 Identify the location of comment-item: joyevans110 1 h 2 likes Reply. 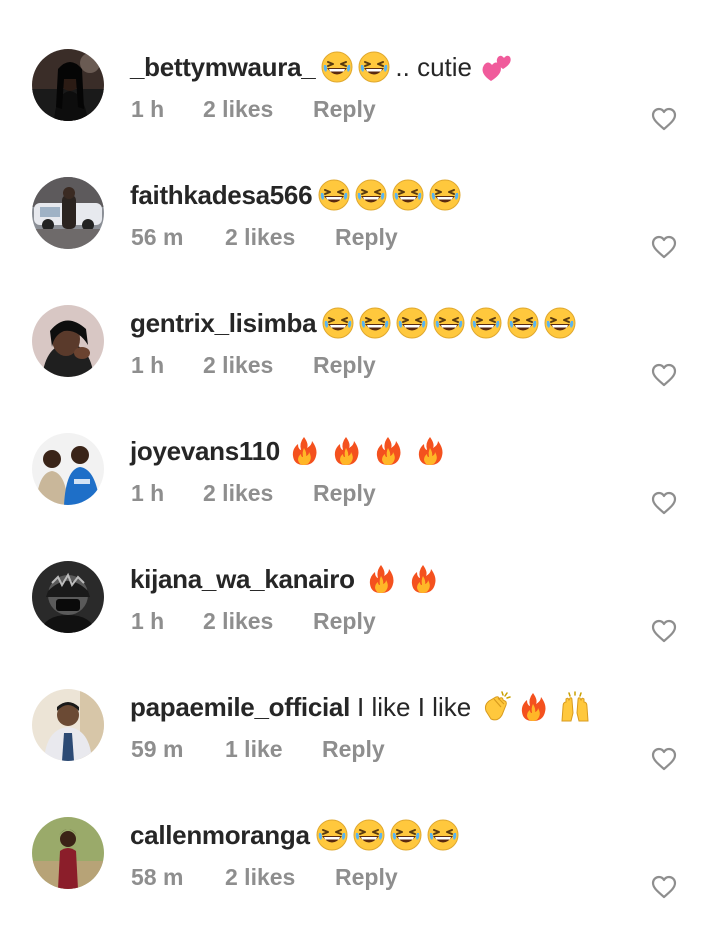
(360, 486).